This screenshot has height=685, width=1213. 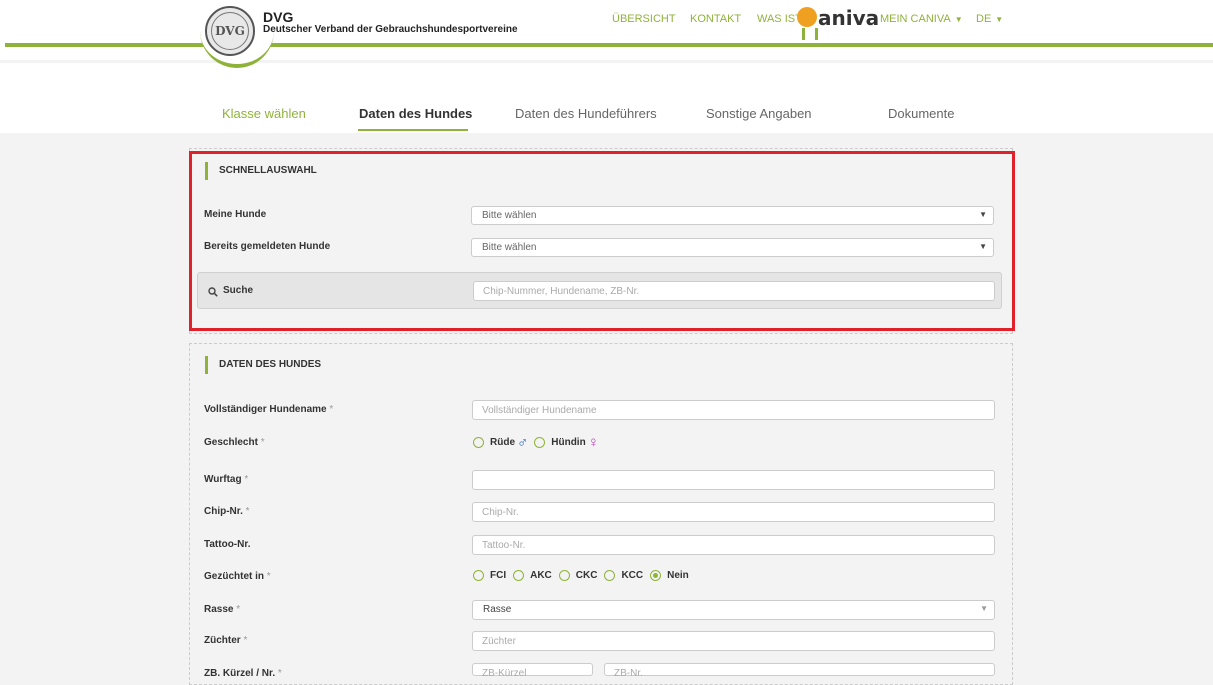 I want to click on dvg-logo: DVG, so click(x=230, y=31).